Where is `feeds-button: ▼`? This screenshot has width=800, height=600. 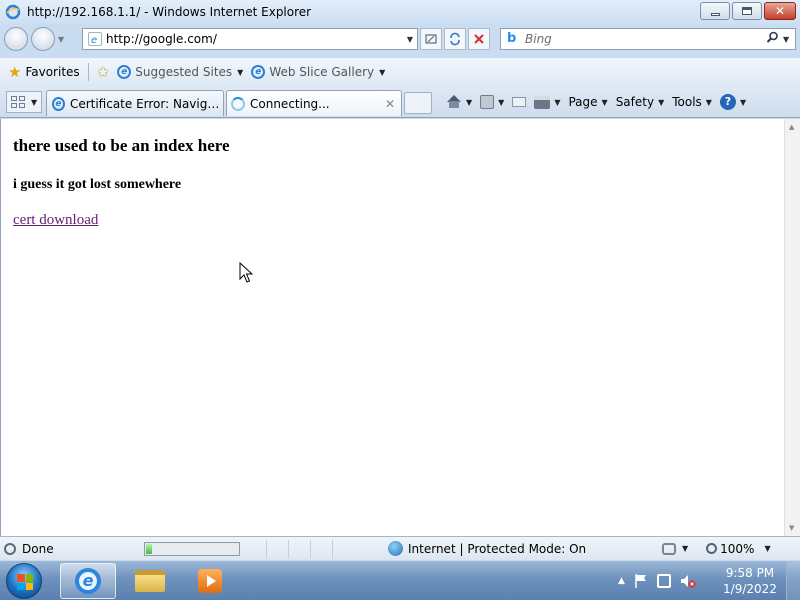 feeds-button: ▼ is located at coordinates (492, 102).